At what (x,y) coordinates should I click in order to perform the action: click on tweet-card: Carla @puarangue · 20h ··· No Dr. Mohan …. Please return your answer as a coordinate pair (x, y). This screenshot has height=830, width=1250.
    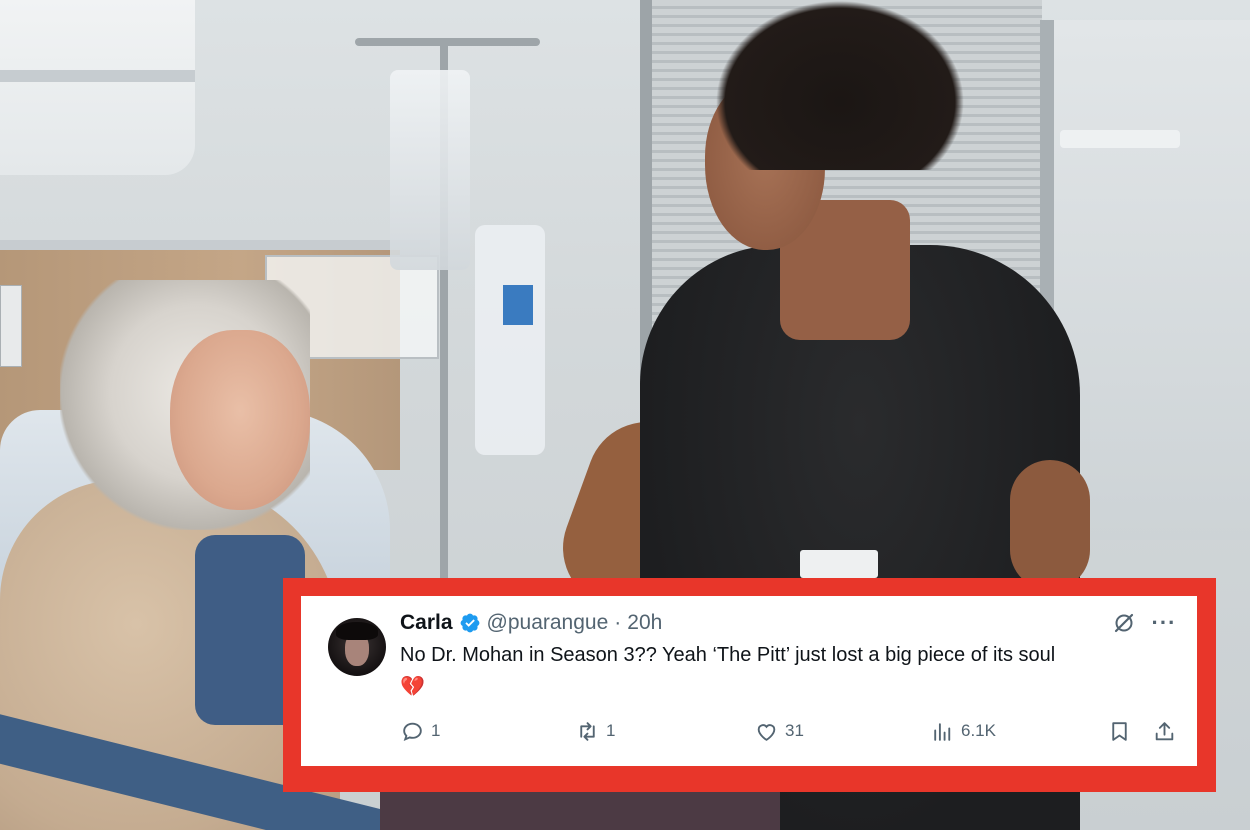
    Looking at the image, I should click on (749, 681).